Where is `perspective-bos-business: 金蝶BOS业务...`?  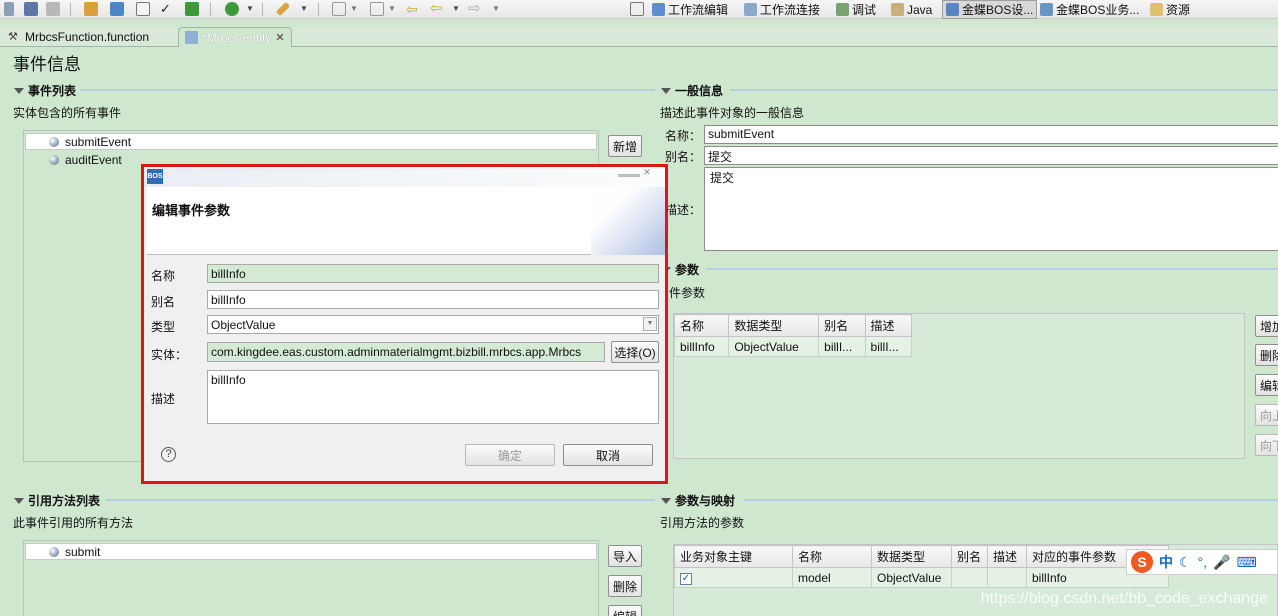
perspective-bos-business: 金蝶BOS业务... is located at coordinates (1089, 9).